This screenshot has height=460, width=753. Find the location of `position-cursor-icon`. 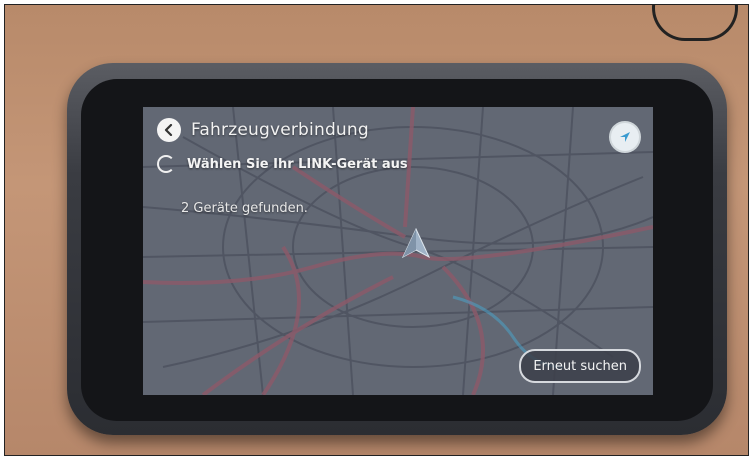

position-cursor-icon is located at coordinates (416, 243).